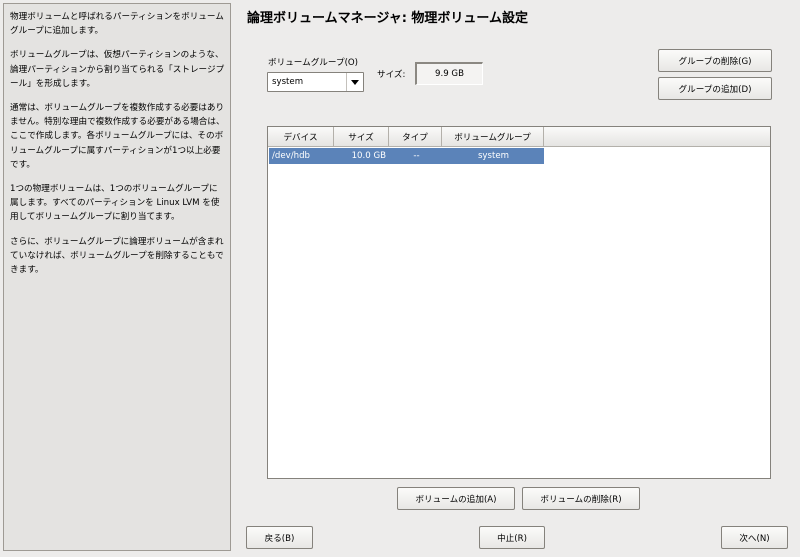 This screenshot has width=800, height=557. I want to click on back-button: 戻る(B), so click(279, 537).